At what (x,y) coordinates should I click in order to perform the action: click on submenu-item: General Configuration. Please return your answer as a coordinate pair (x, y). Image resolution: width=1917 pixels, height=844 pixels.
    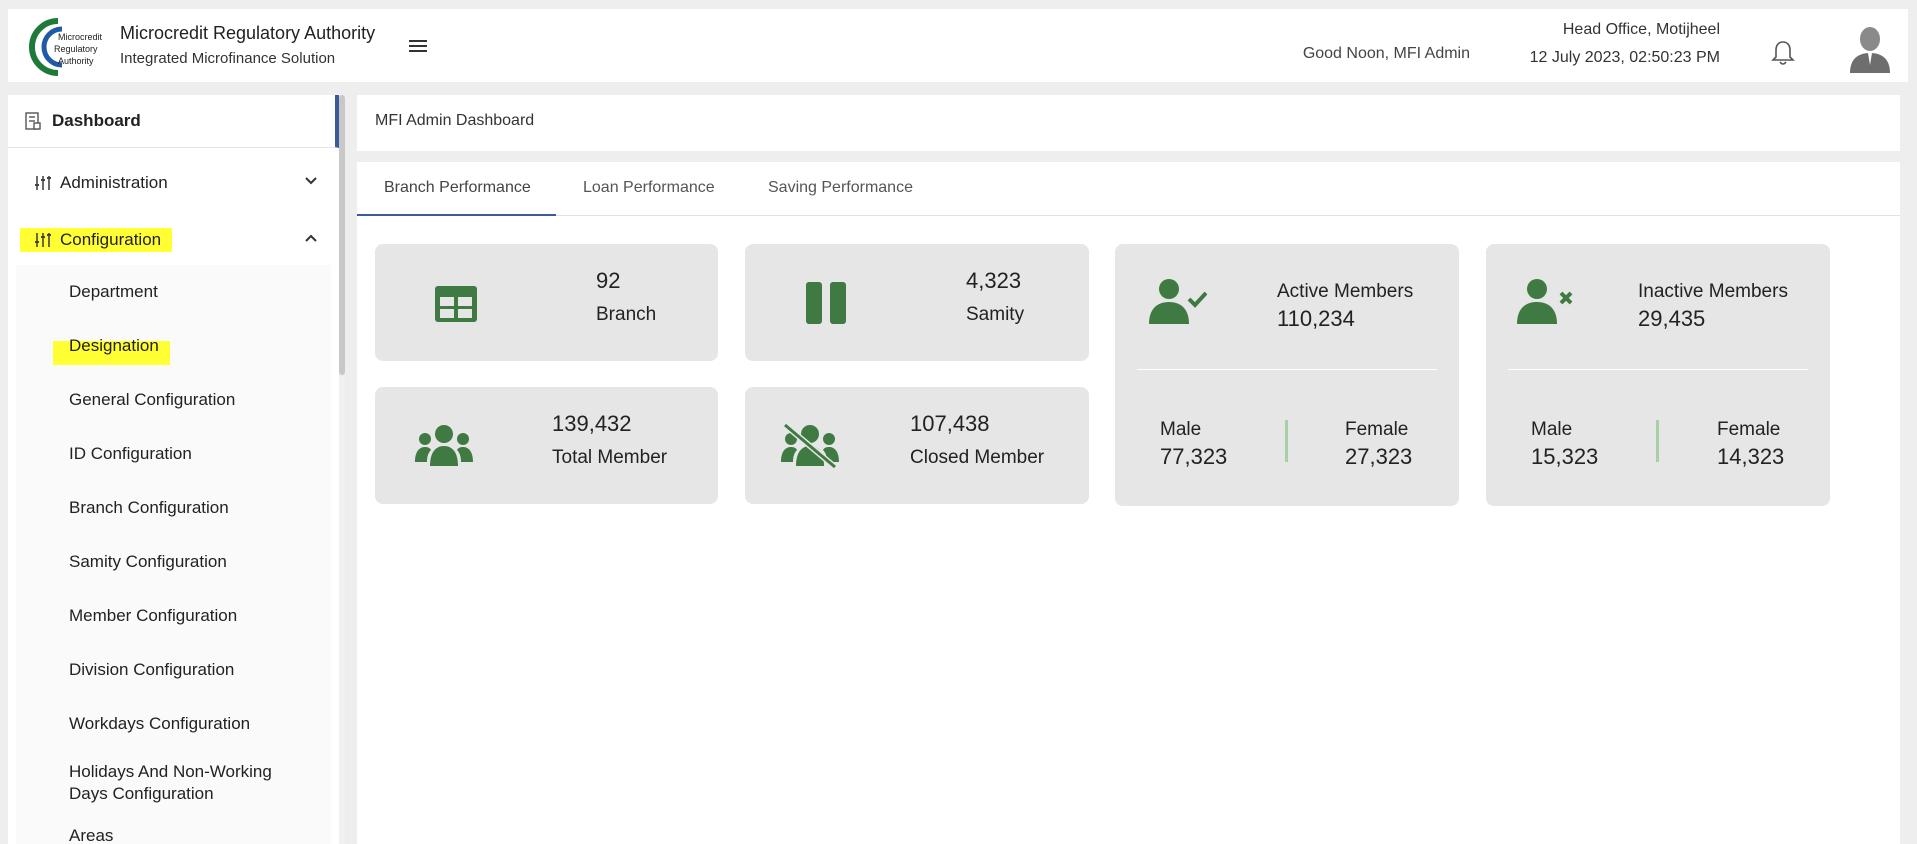
    Looking at the image, I should click on (152, 400).